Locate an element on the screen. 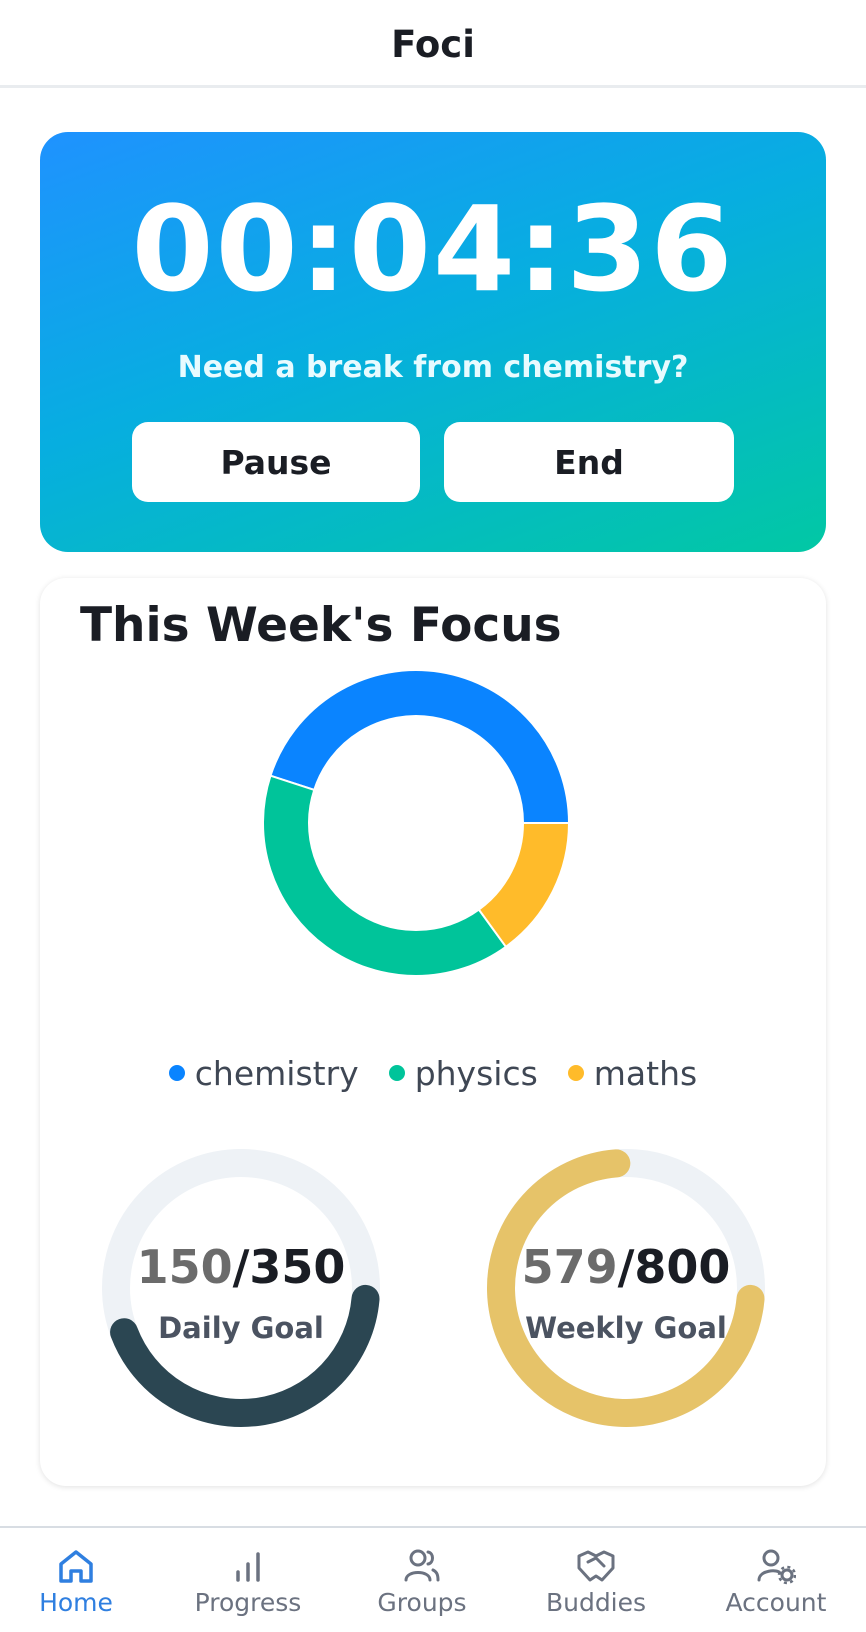 The height and width of the screenshot is (1632, 866). donut-slice-physics is located at coordinates (385, 875).